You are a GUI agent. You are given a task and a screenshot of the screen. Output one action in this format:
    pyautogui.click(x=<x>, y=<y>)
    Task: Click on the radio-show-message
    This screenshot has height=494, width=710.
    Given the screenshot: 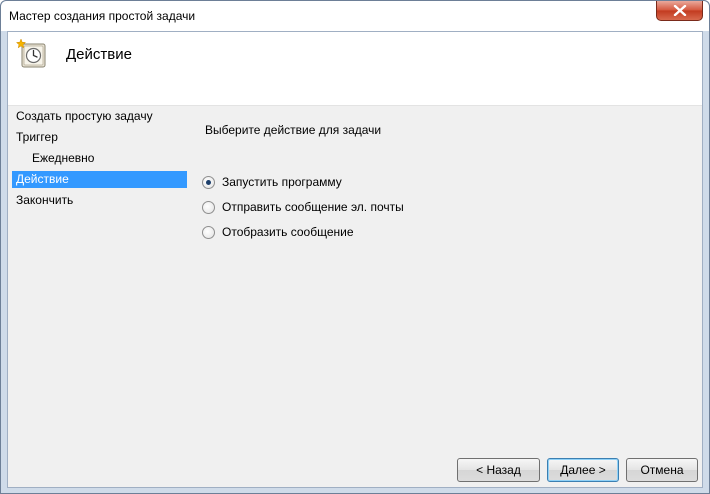 What is the action you would take?
    pyautogui.click(x=208, y=232)
    